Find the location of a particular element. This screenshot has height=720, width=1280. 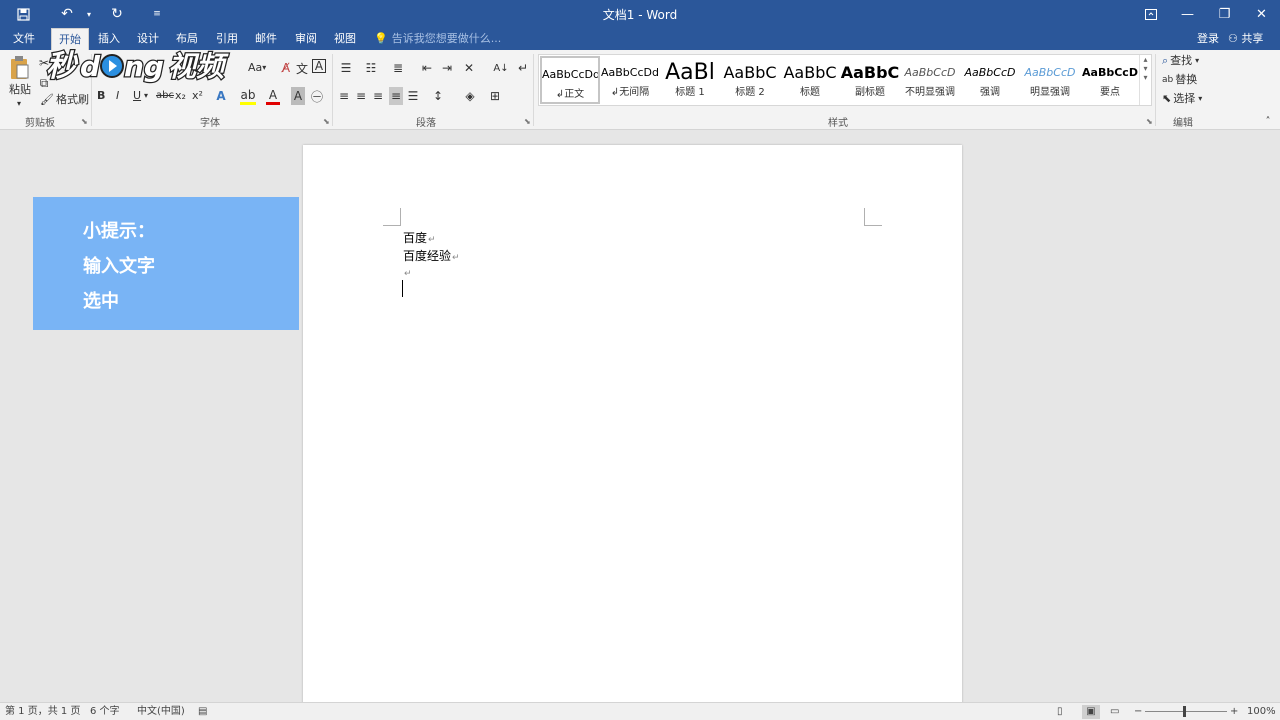

multilevel-list-icon: ≣ is located at coordinates (398, 68).